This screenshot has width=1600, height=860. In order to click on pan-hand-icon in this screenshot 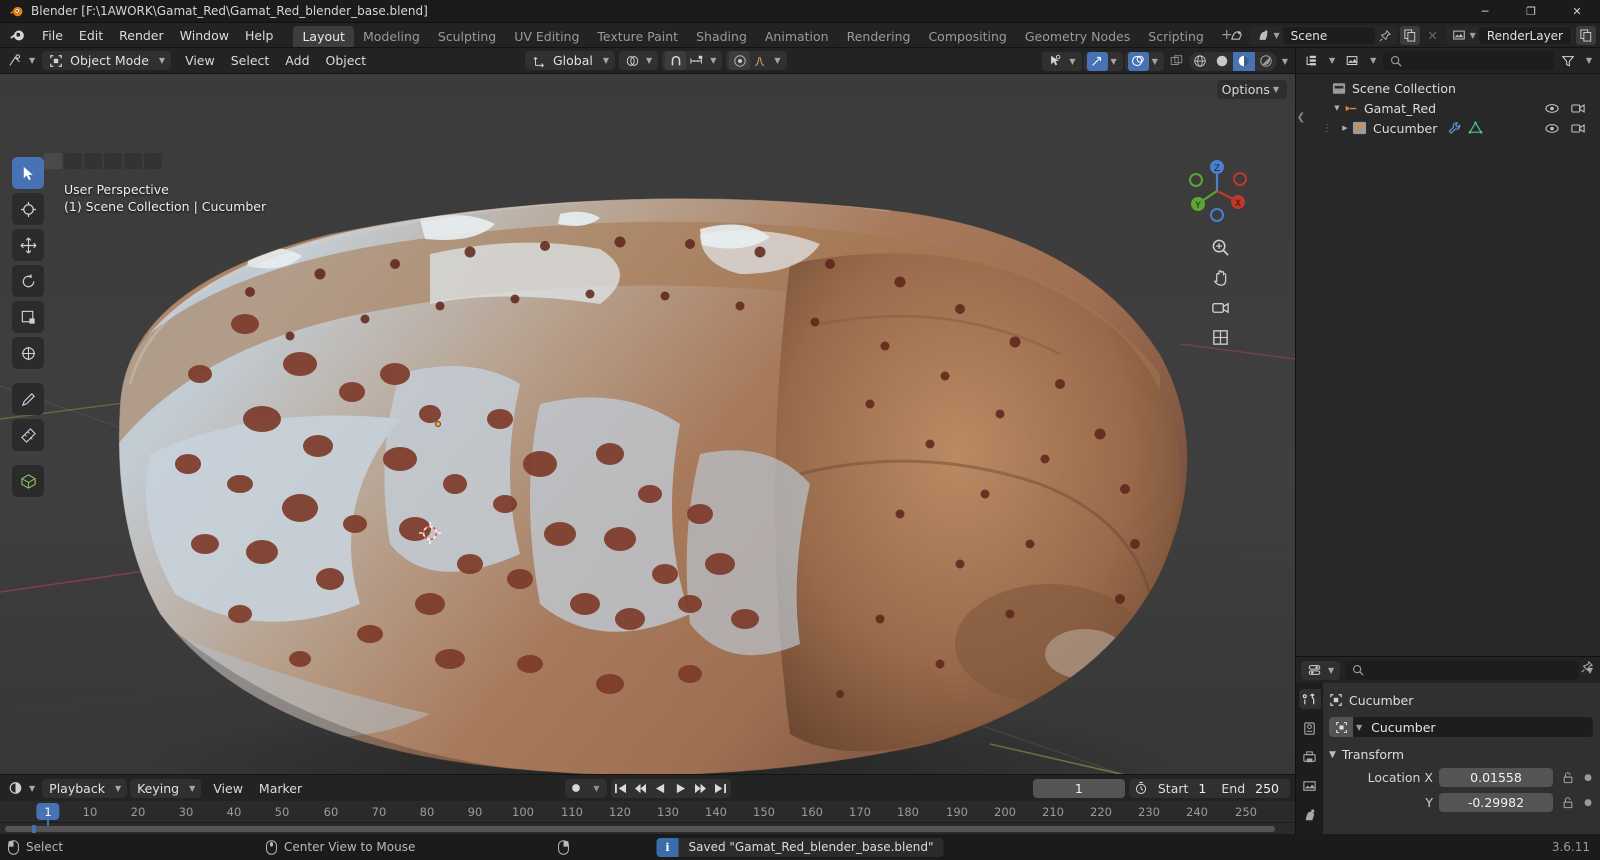, I will do `click(1220, 277)`.